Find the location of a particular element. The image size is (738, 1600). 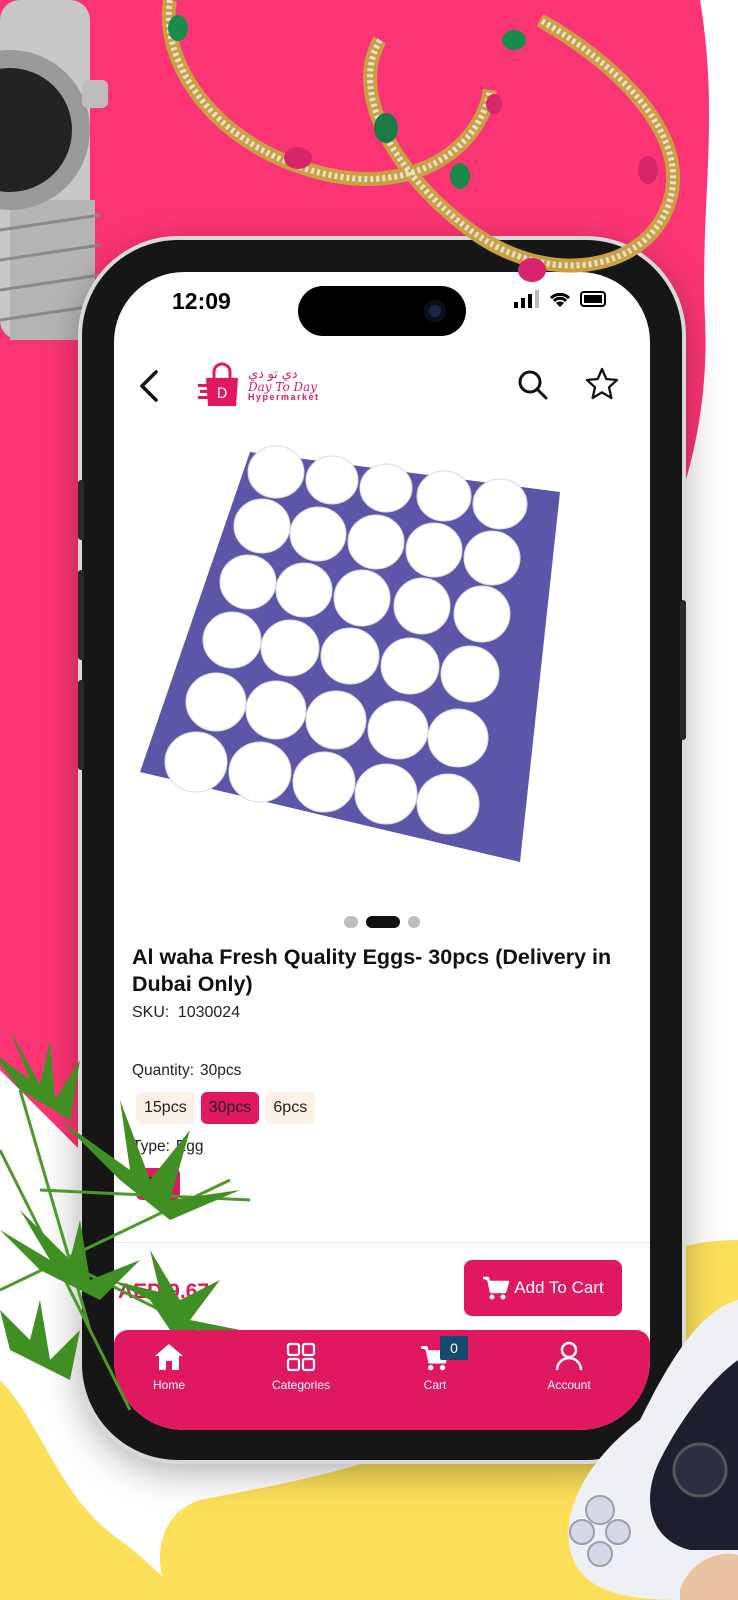

divider is located at coordinates (382, 1242).